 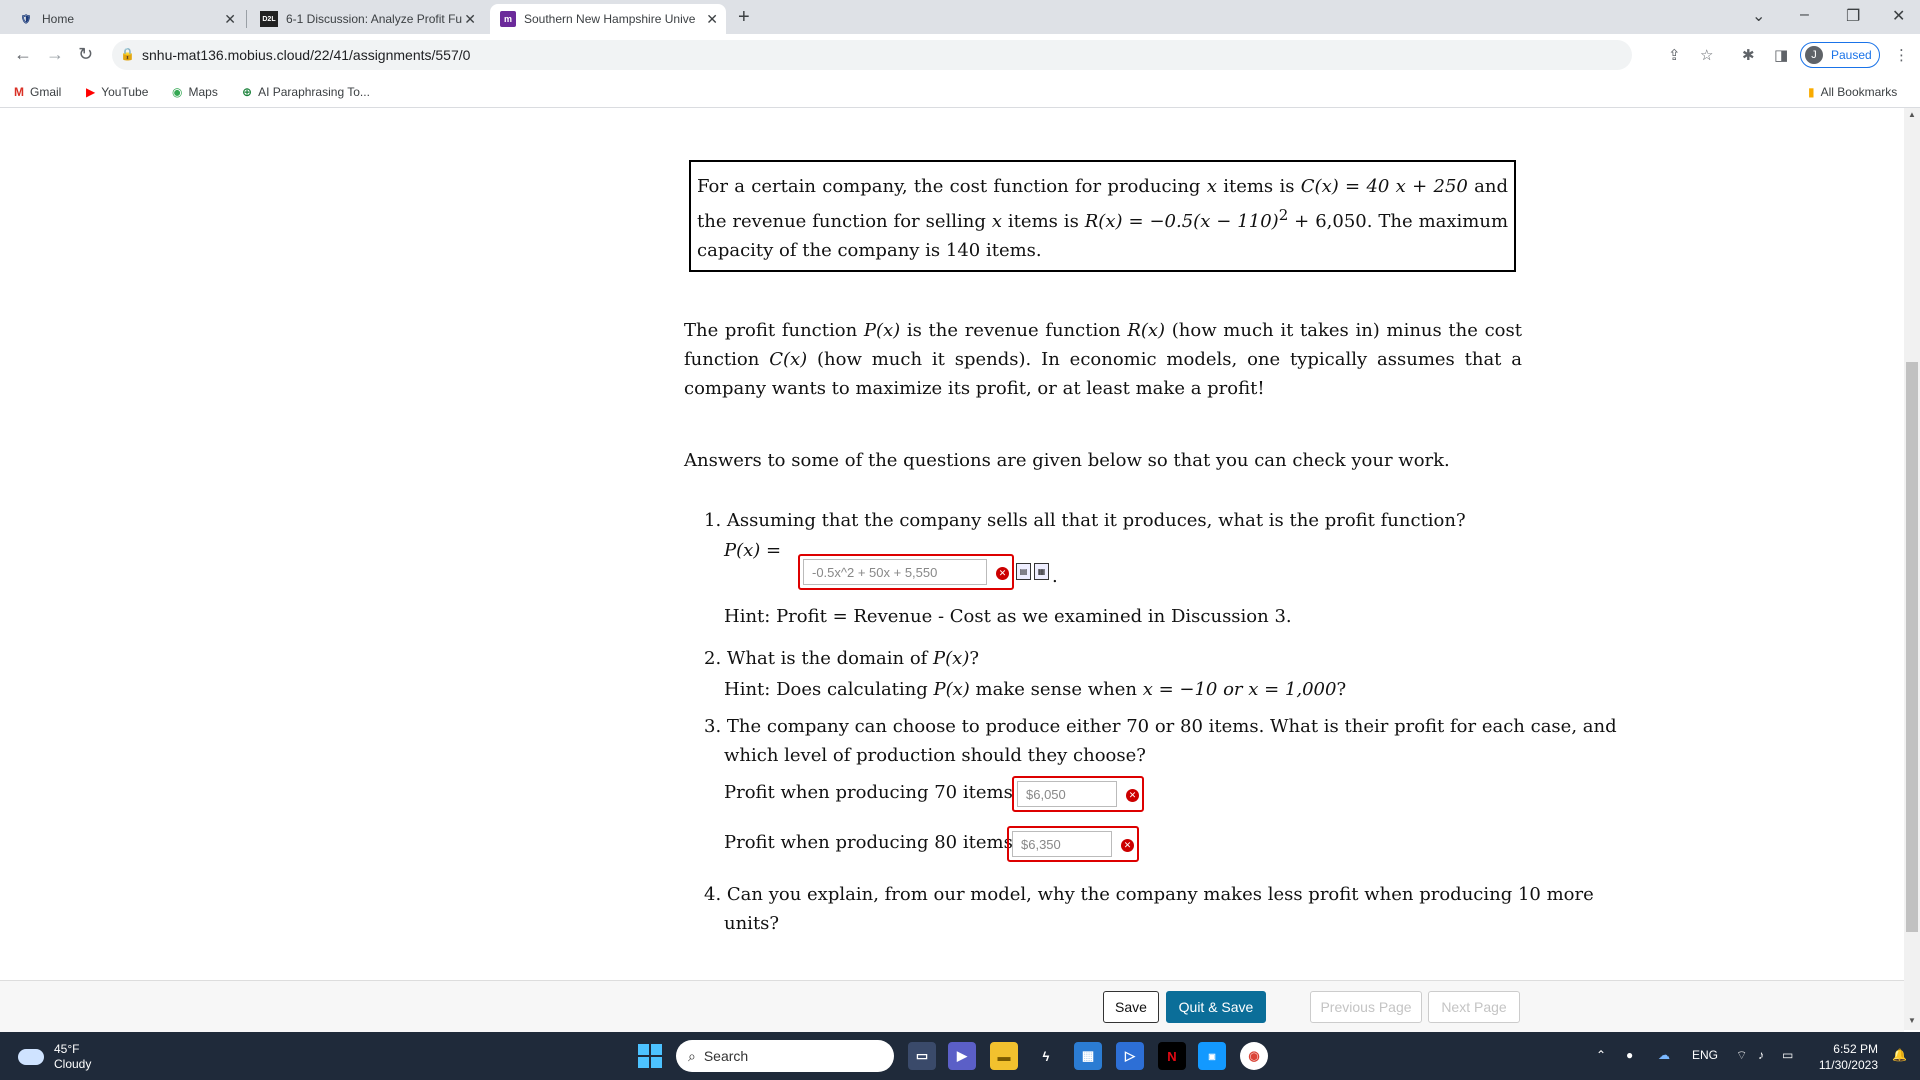 I want to click on all-bookmarks: ▮ All Bookmarks, so click(x=1852, y=92).